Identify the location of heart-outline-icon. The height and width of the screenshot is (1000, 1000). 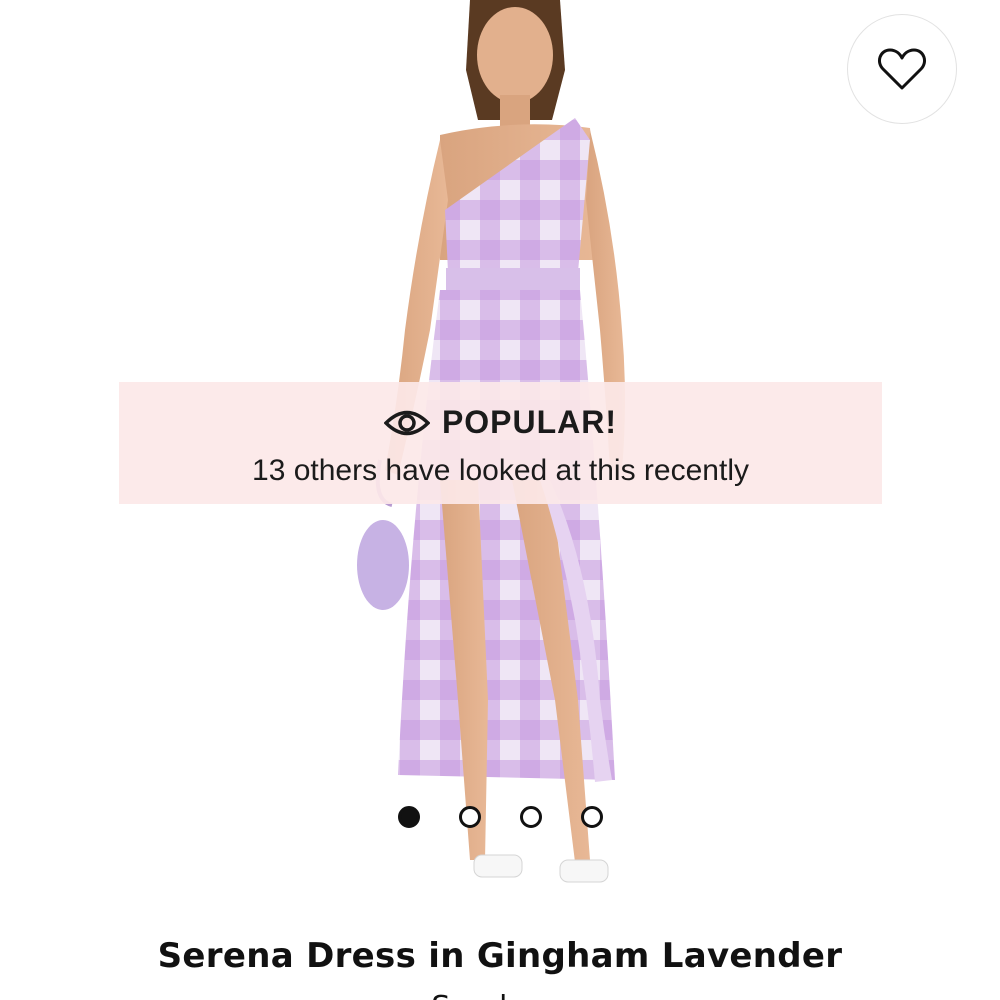
(902, 69).